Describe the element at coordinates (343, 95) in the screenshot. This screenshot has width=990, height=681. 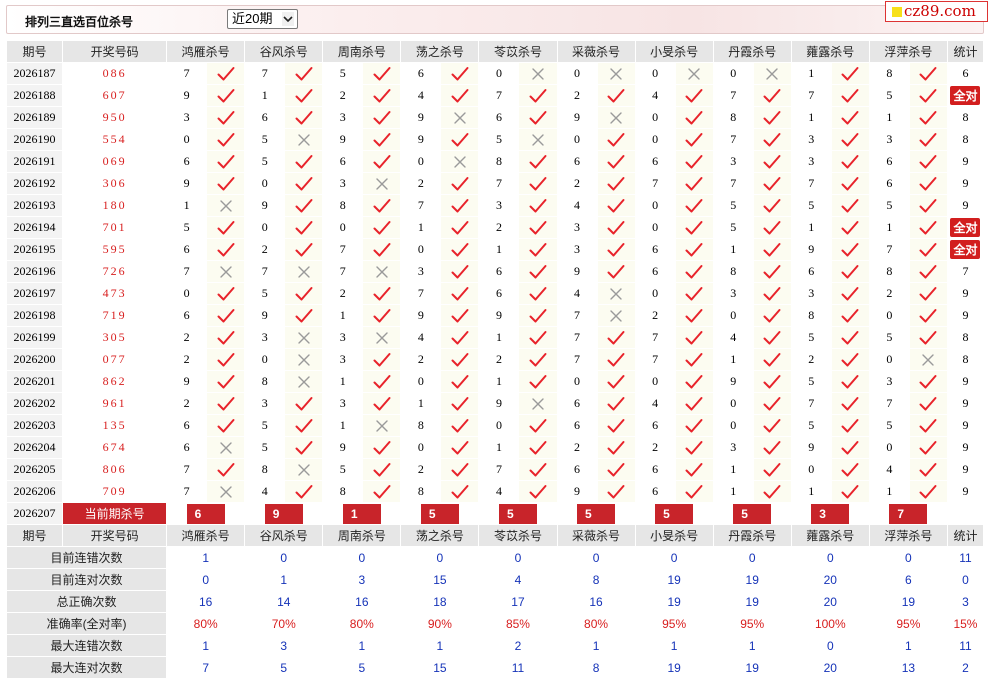
I see `kill-number-cell: 2` at that location.